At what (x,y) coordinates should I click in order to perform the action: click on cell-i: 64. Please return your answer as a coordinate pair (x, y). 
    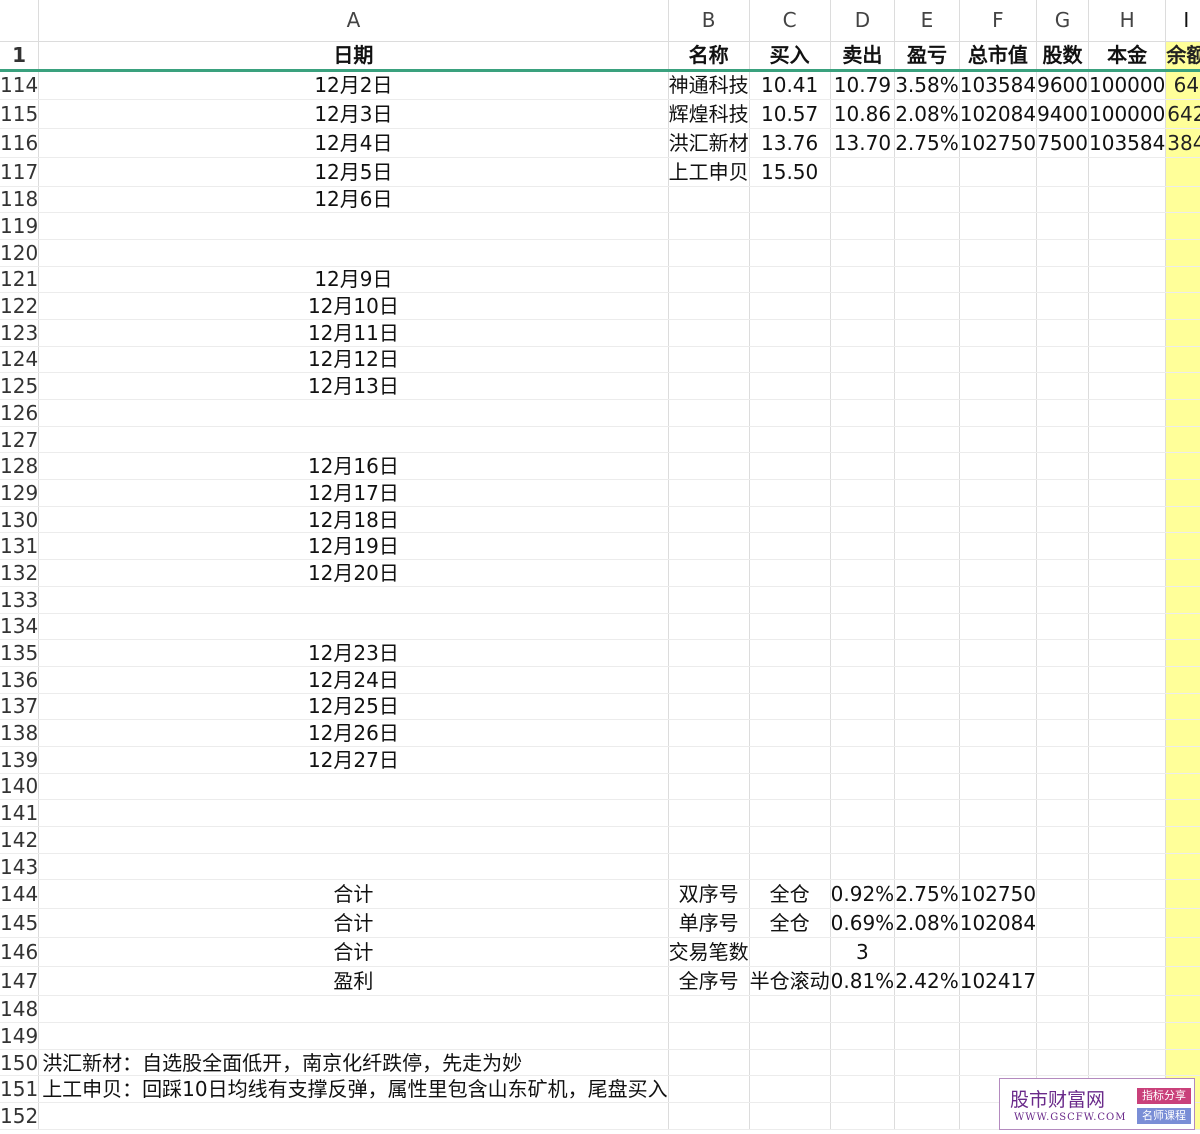
    Looking at the image, I should click on (1182, 85).